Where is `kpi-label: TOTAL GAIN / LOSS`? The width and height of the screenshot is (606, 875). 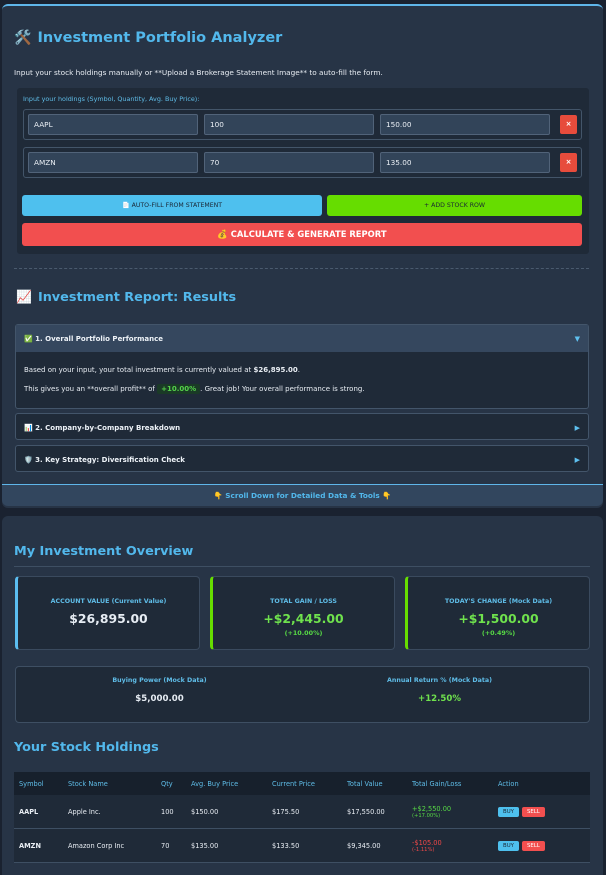
kpi-label: TOTAL GAIN / LOSS is located at coordinates (303, 601).